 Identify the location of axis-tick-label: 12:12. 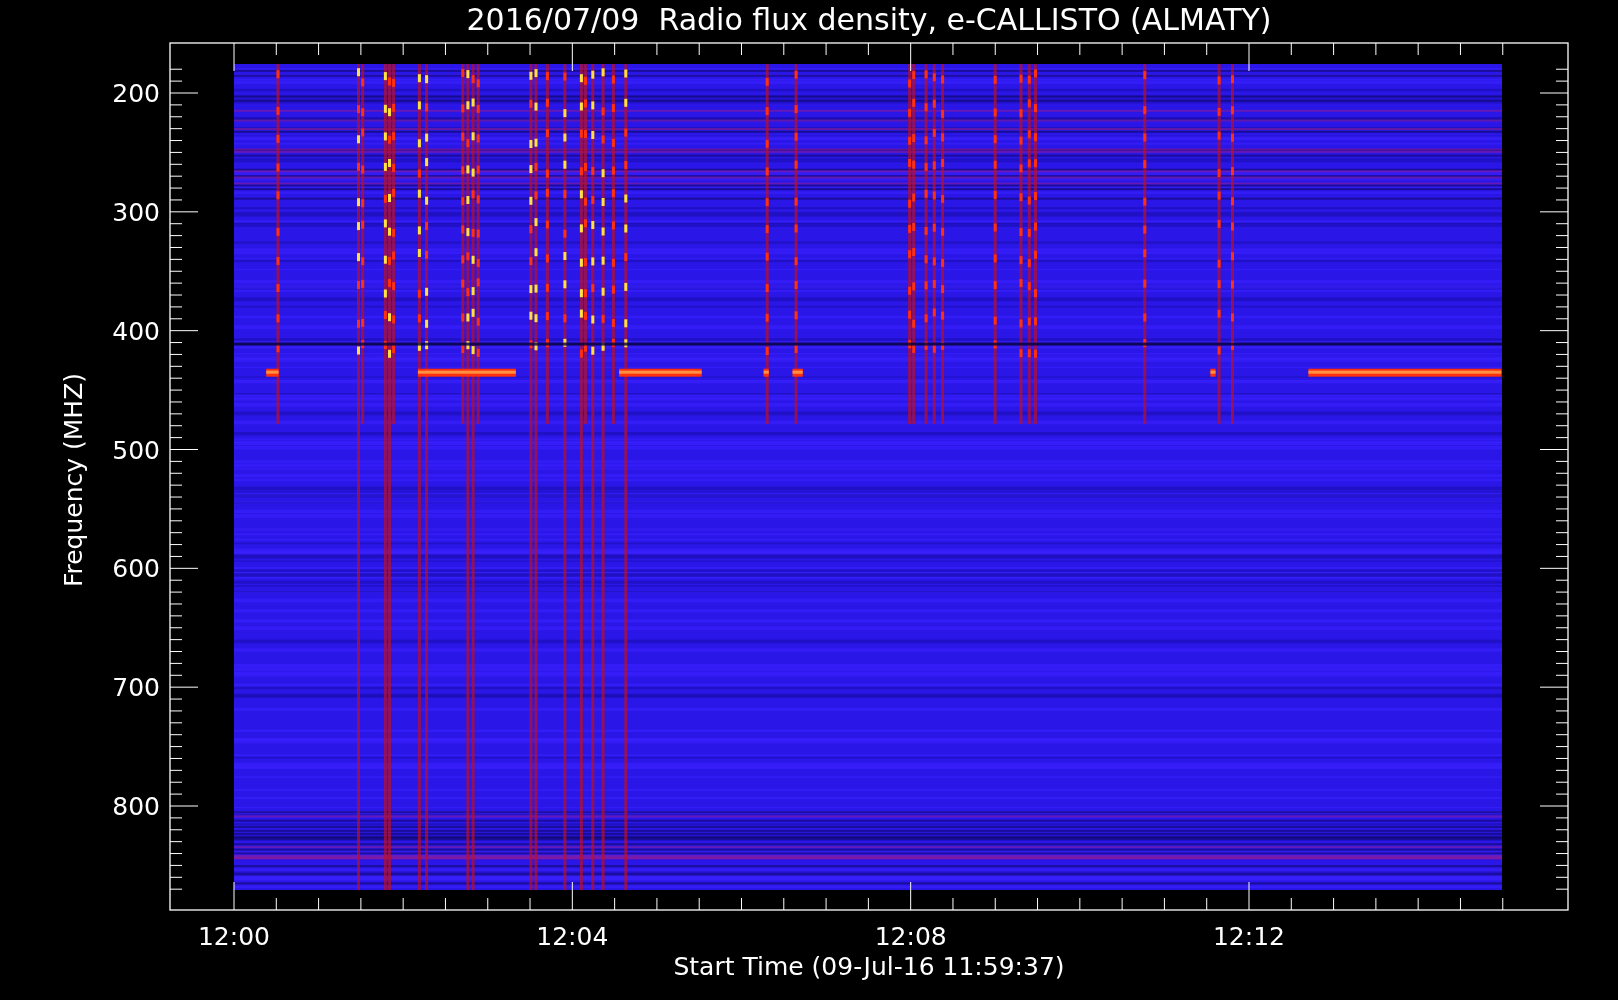
(1249, 936).